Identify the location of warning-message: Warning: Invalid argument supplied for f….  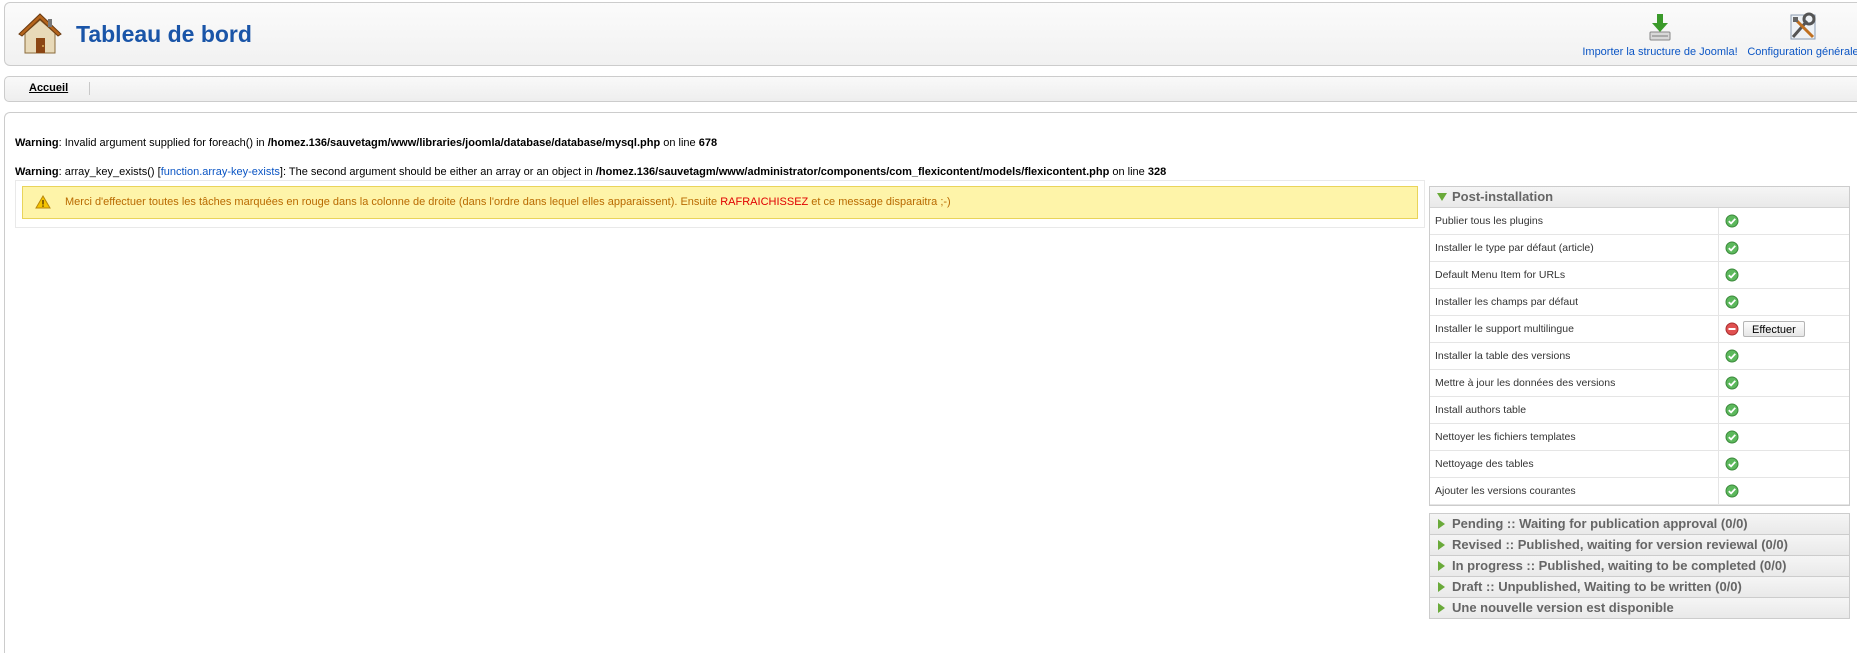
(366, 143).